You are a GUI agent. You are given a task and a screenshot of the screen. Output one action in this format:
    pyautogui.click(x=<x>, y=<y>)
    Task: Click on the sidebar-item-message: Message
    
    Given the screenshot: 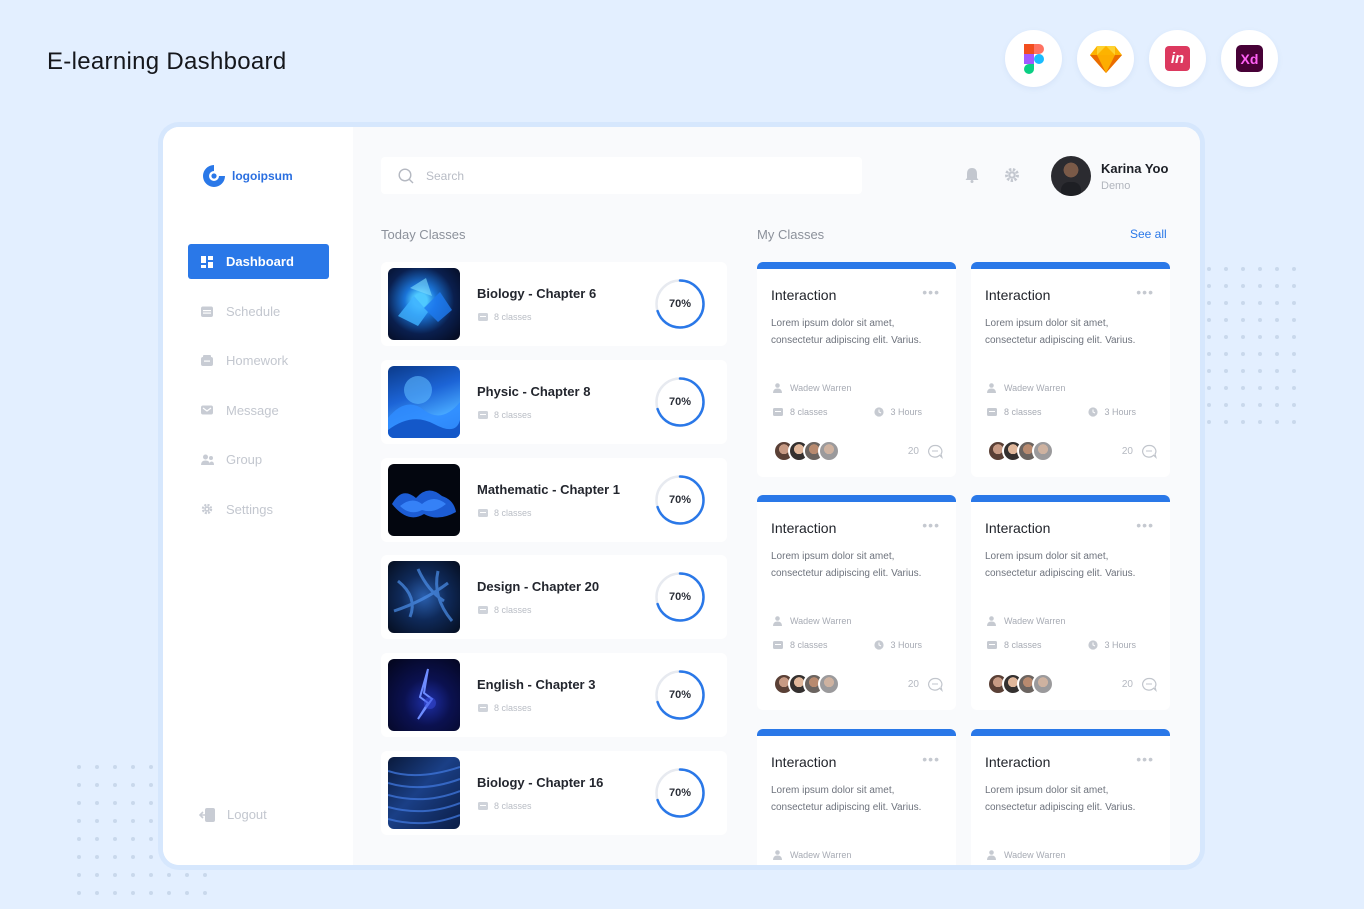 What is the action you would take?
    pyautogui.click(x=258, y=410)
    